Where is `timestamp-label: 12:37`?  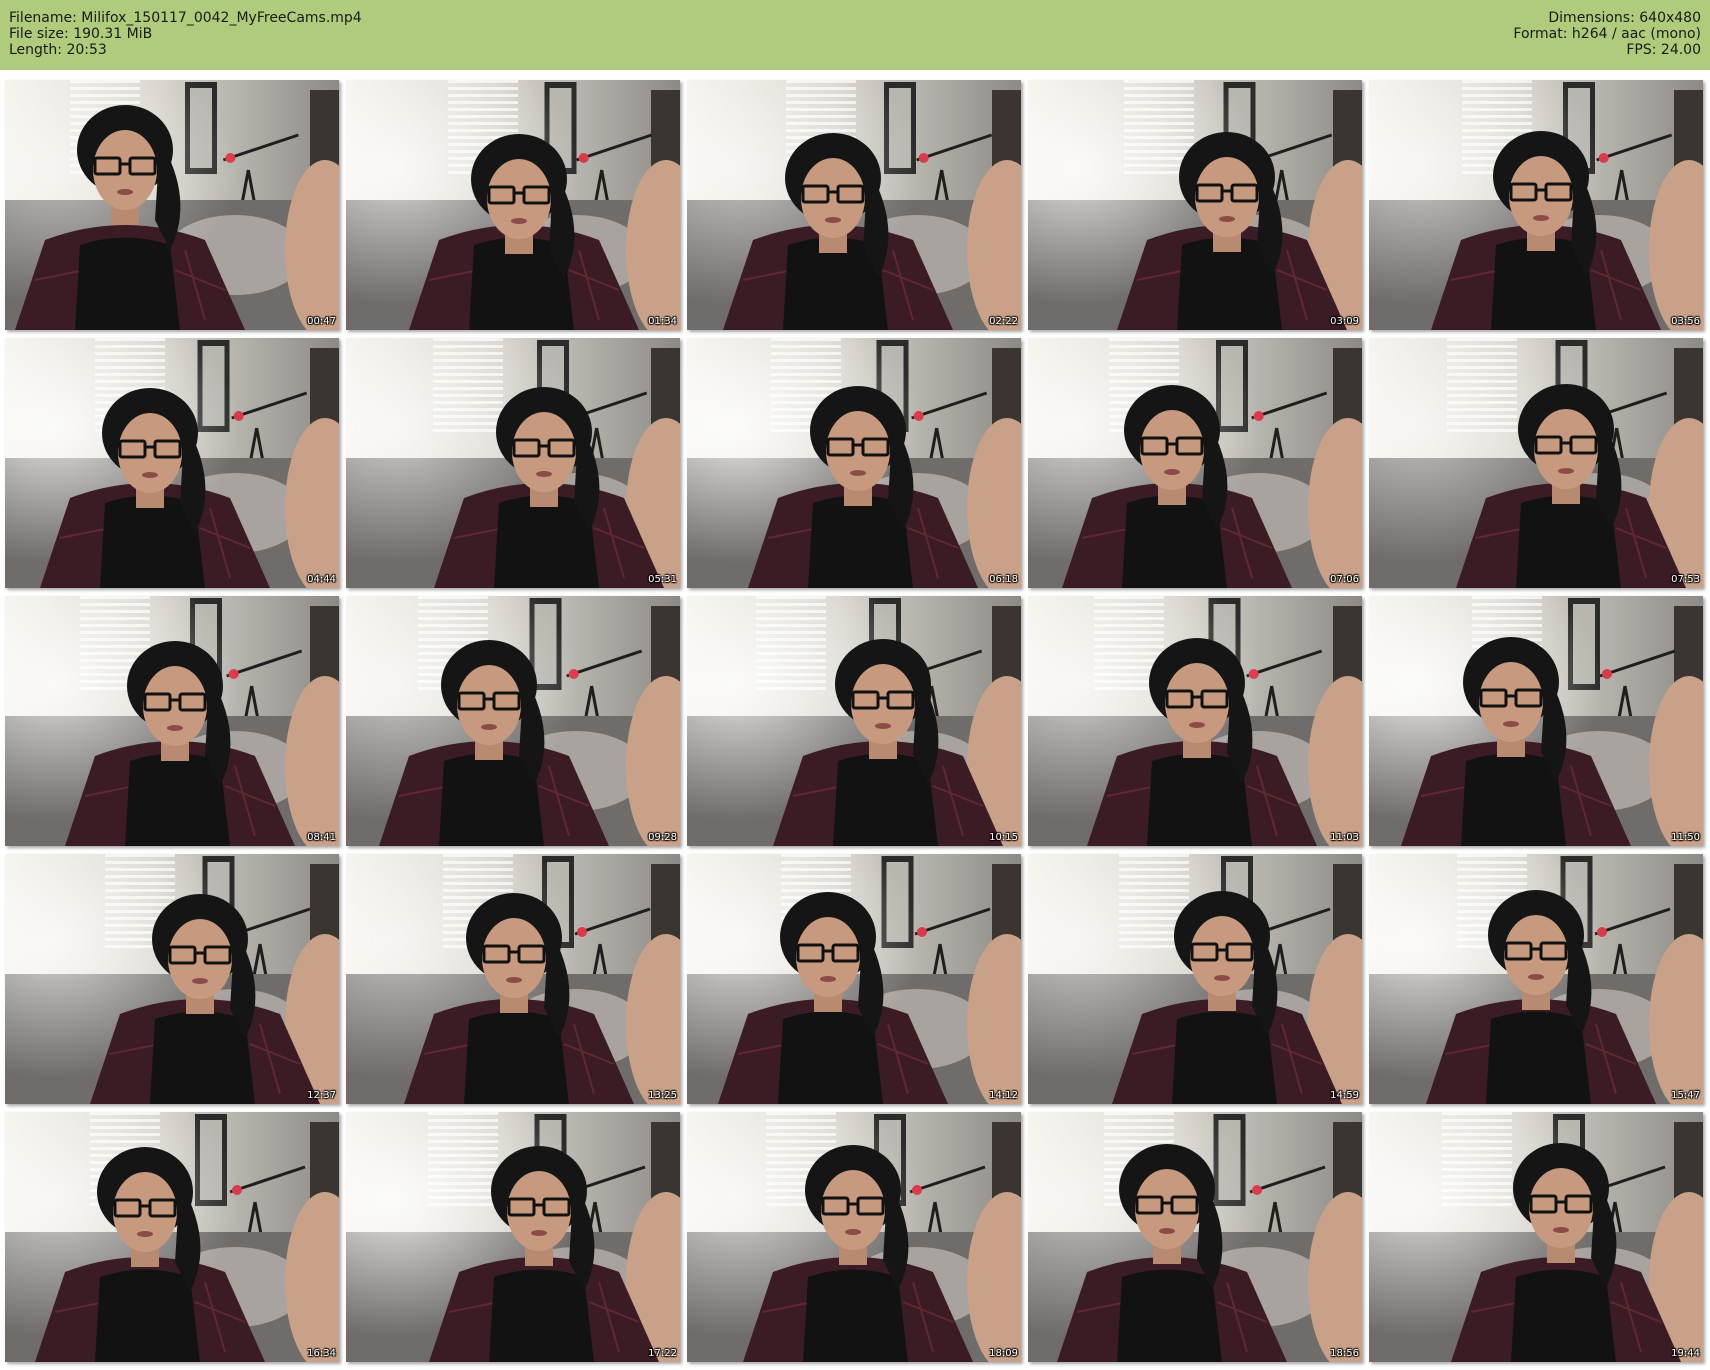 timestamp-label: 12:37 is located at coordinates (321, 1095).